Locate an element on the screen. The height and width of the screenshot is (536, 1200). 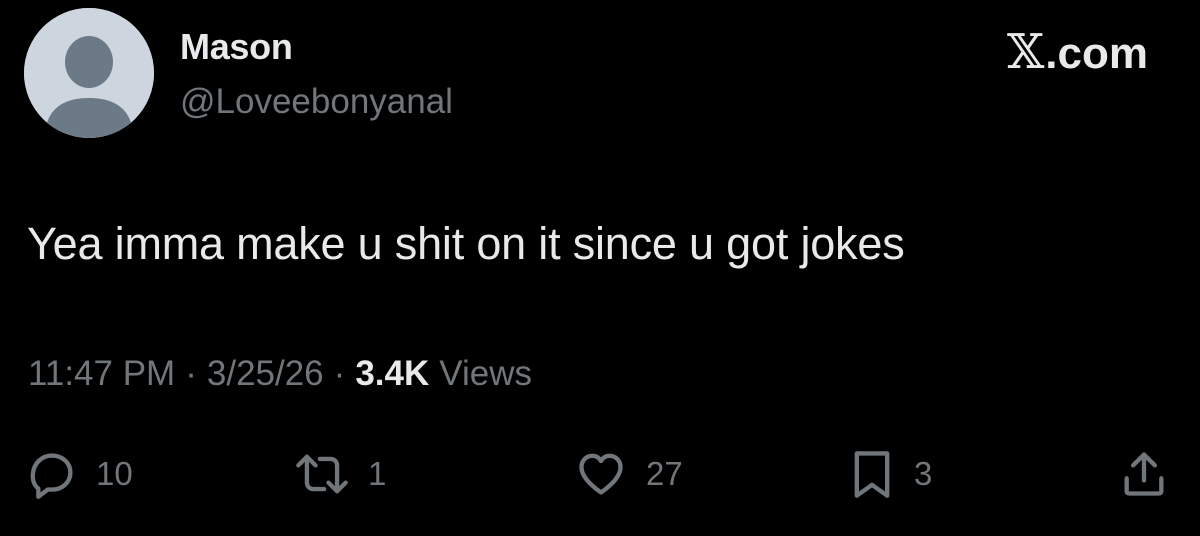
tweet-meta: 11:47 PM · 3/25/26 · 3.4K Views is located at coordinates (280, 374).